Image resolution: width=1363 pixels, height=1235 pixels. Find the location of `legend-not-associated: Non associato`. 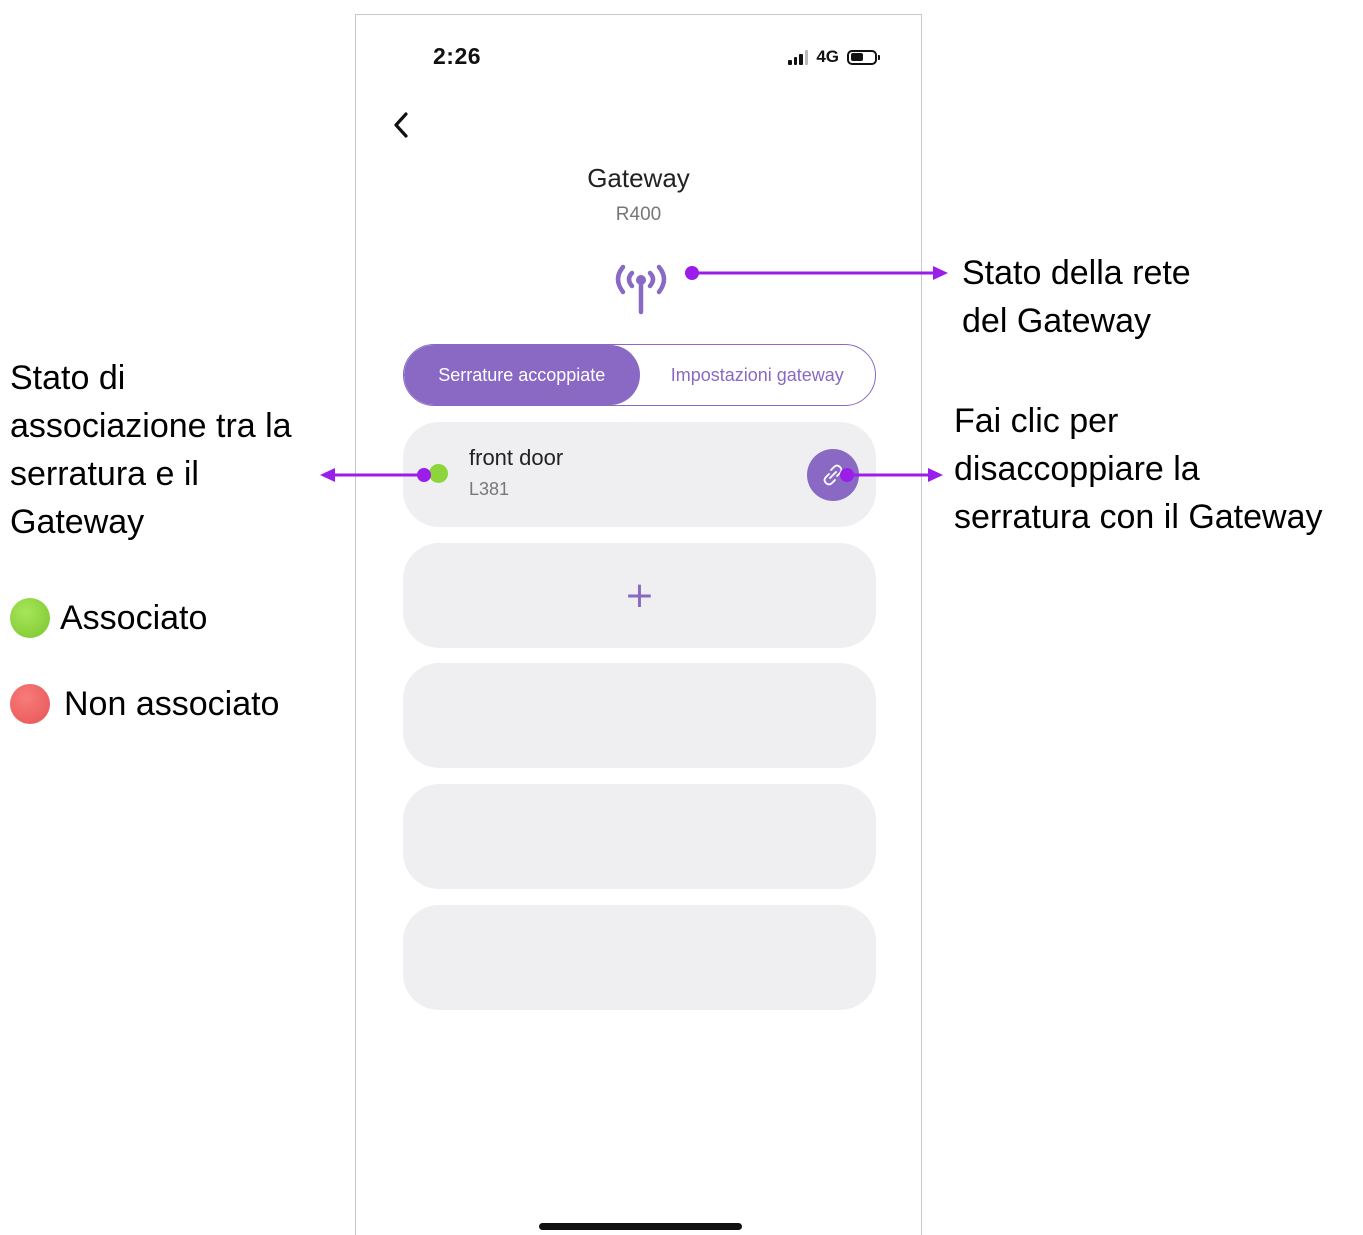

legend-not-associated: Non associato is located at coordinates (144, 704).